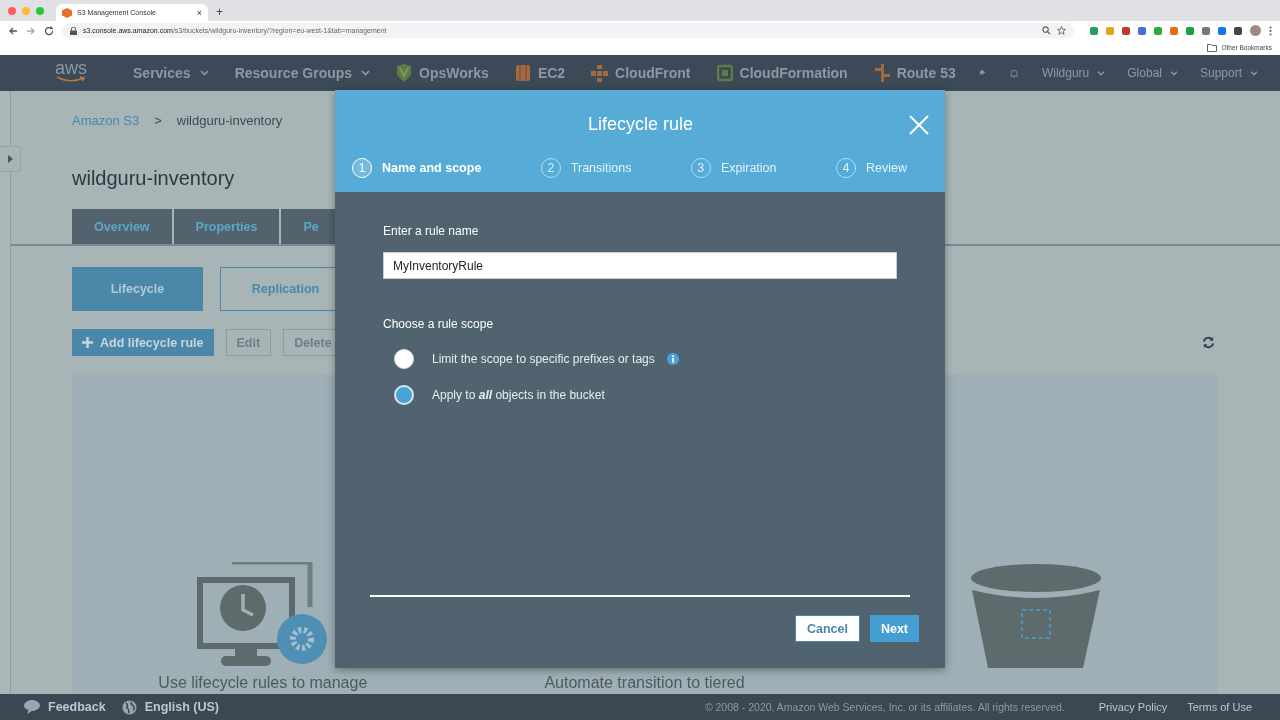 The width and height of the screenshot is (1280, 720). I want to click on grid-icon, so click(600, 73).